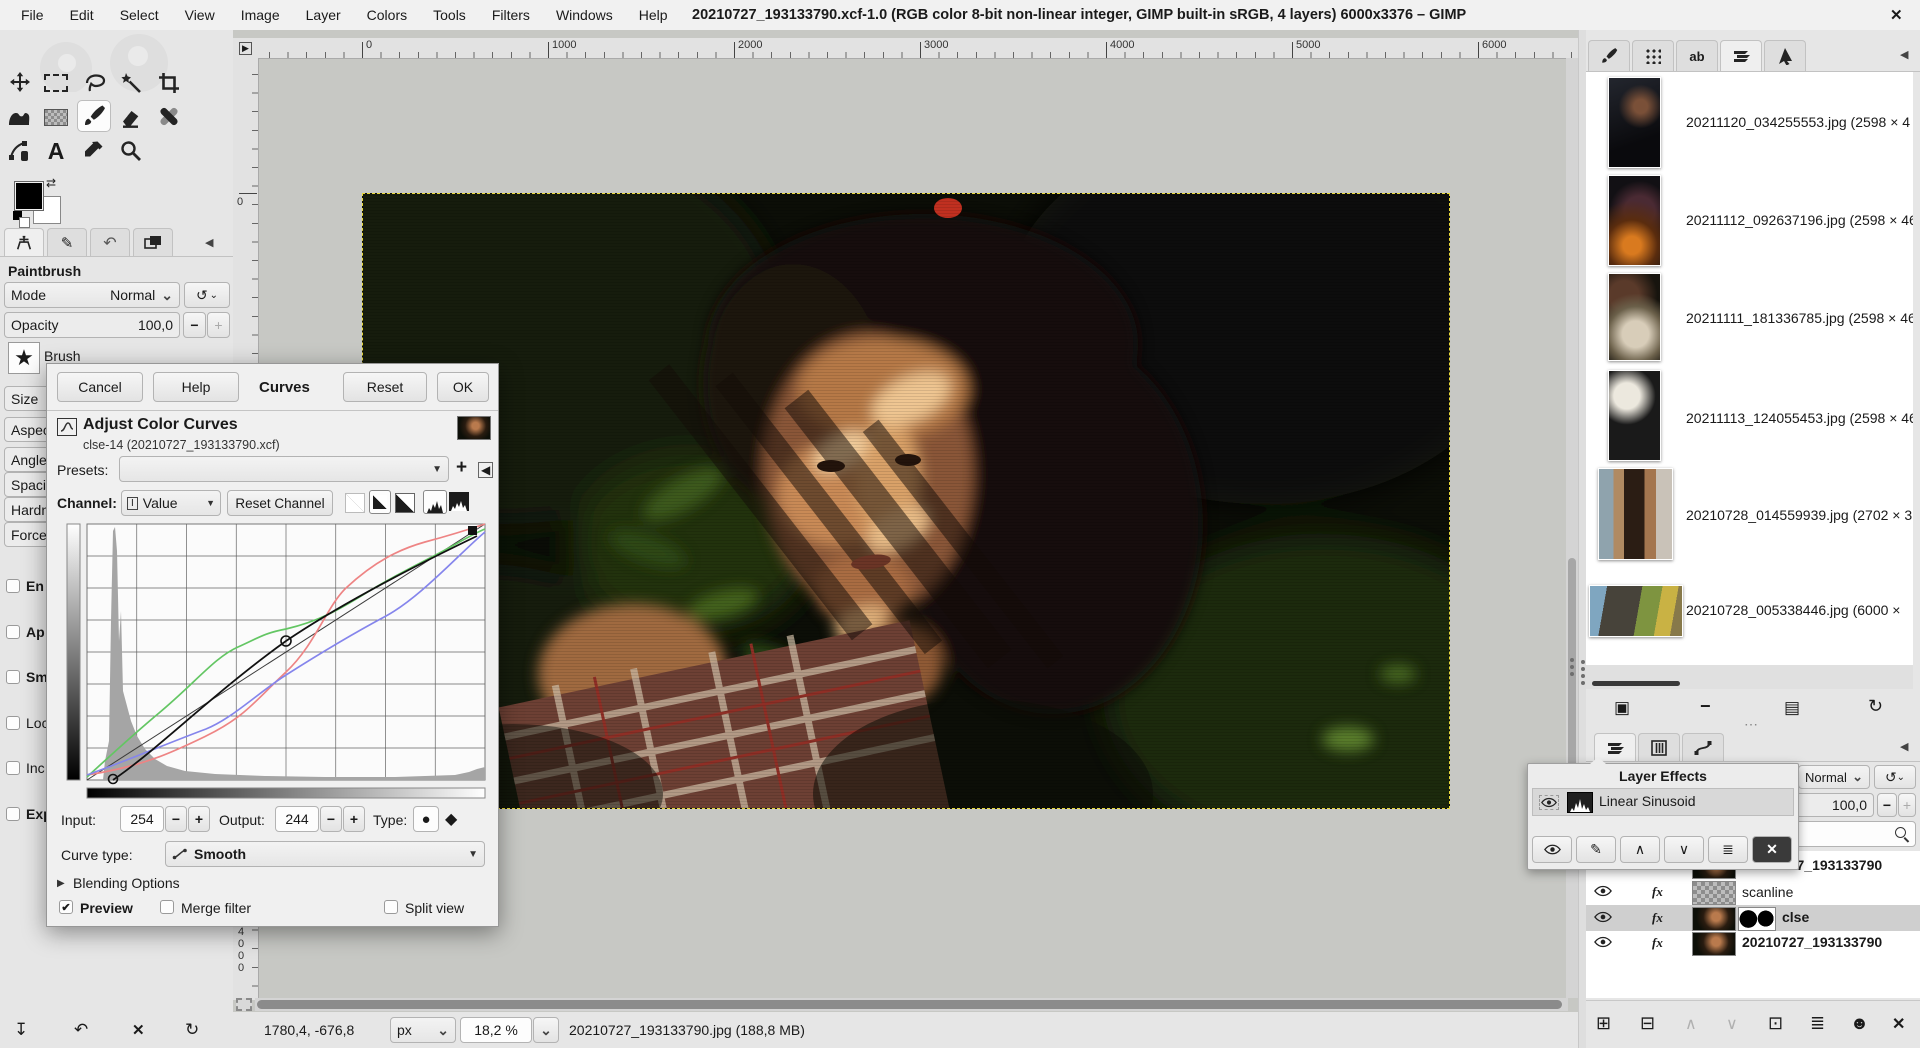  I want to click on tool-paintbrush, so click(94, 116).